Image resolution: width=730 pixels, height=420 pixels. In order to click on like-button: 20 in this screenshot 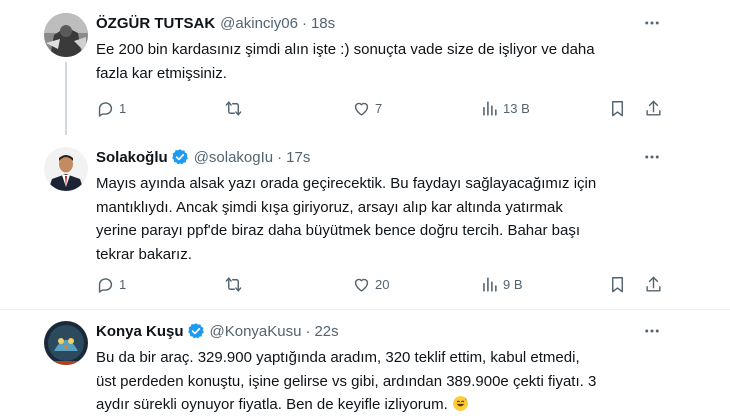, I will do `click(370, 284)`.